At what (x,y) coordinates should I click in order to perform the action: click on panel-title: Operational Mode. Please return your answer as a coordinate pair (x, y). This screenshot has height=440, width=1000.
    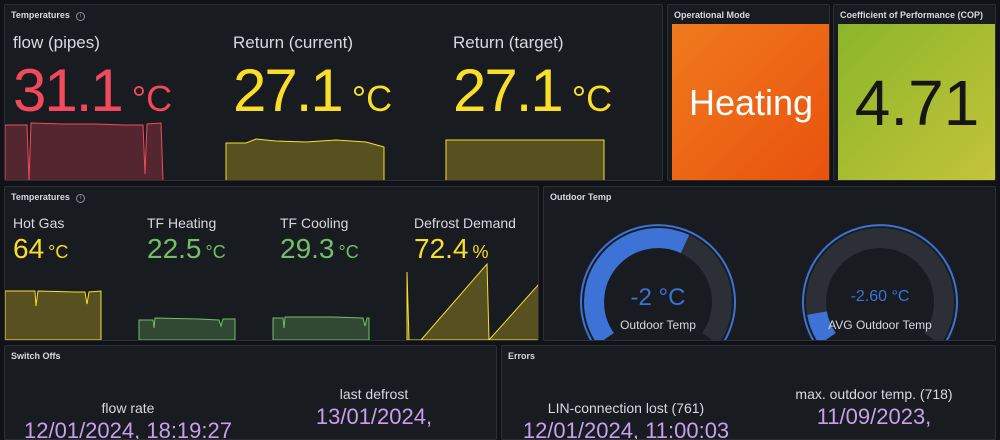
    Looking at the image, I should click on (712, 15).